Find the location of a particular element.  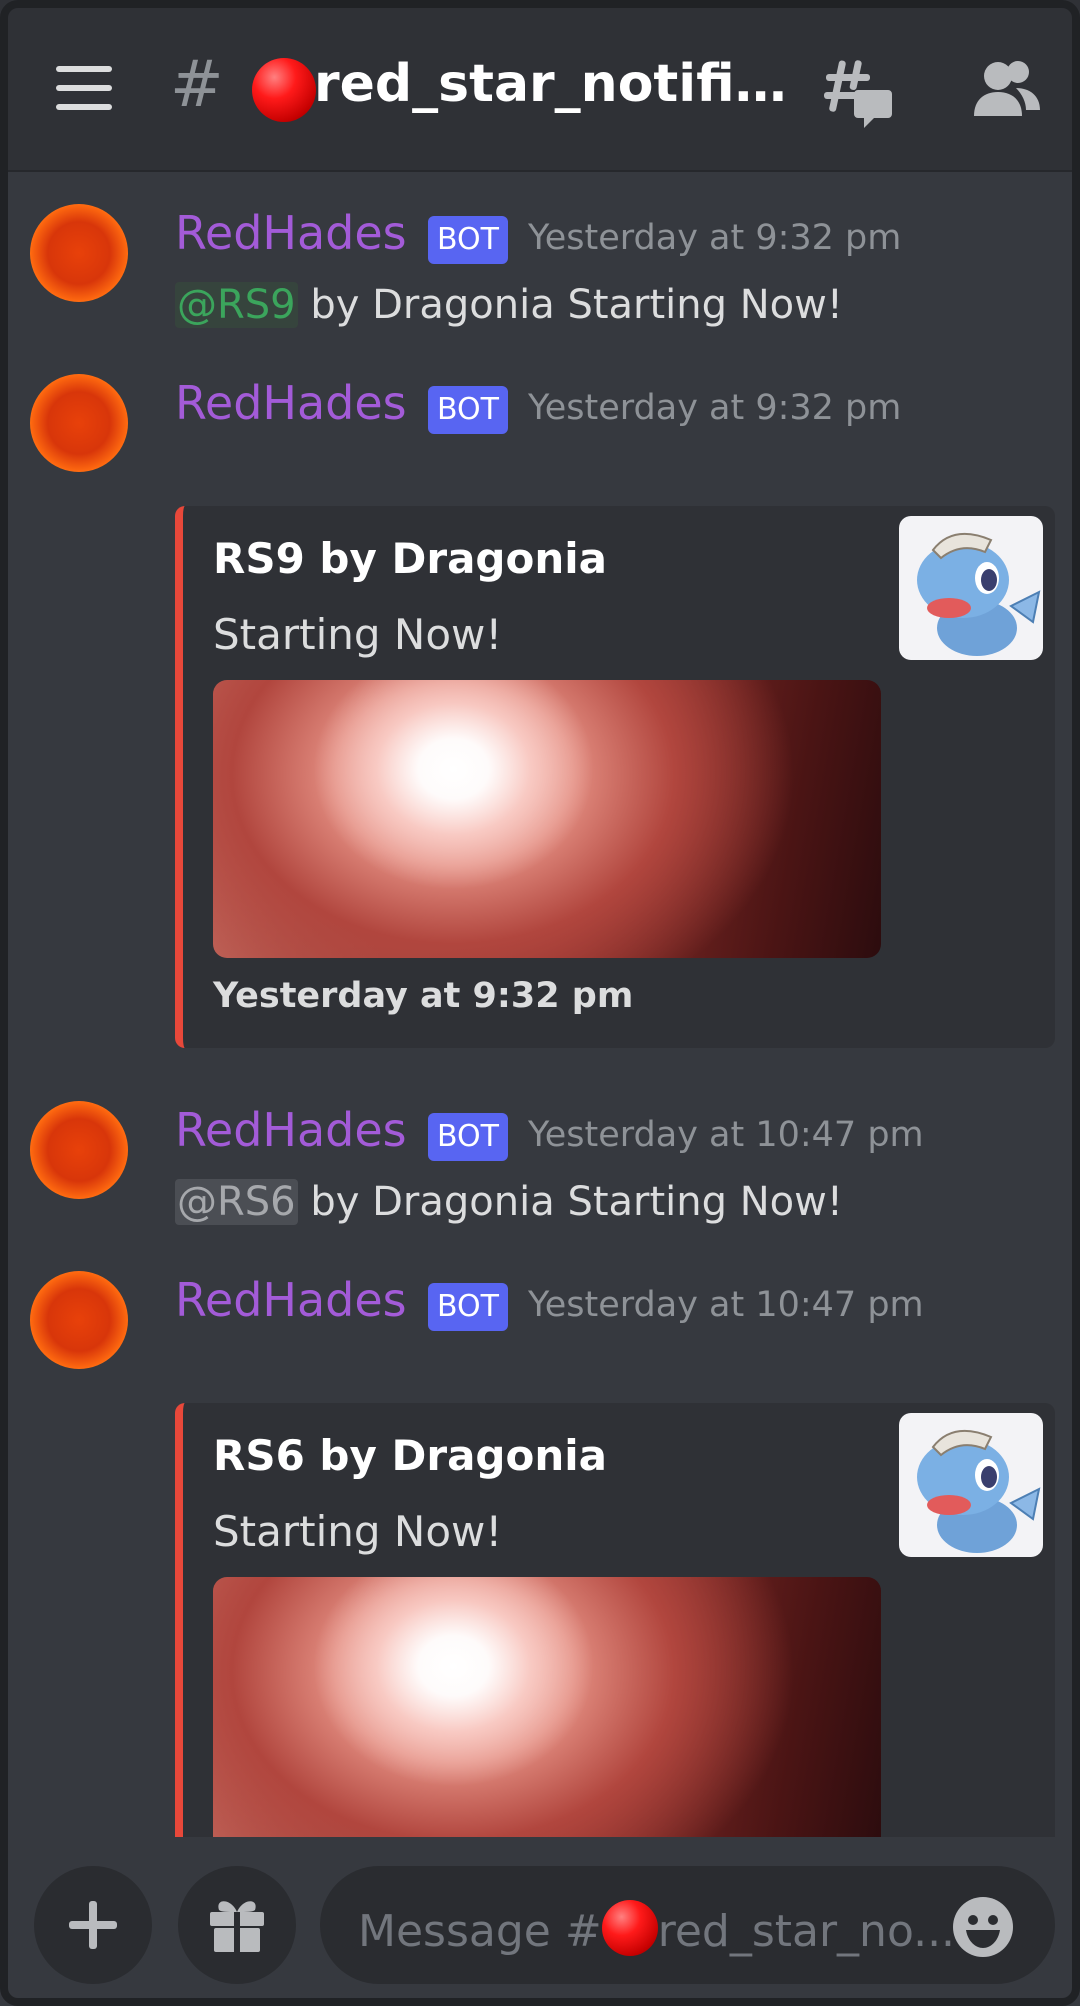

members-icon is located at coordinates (1007, 90).